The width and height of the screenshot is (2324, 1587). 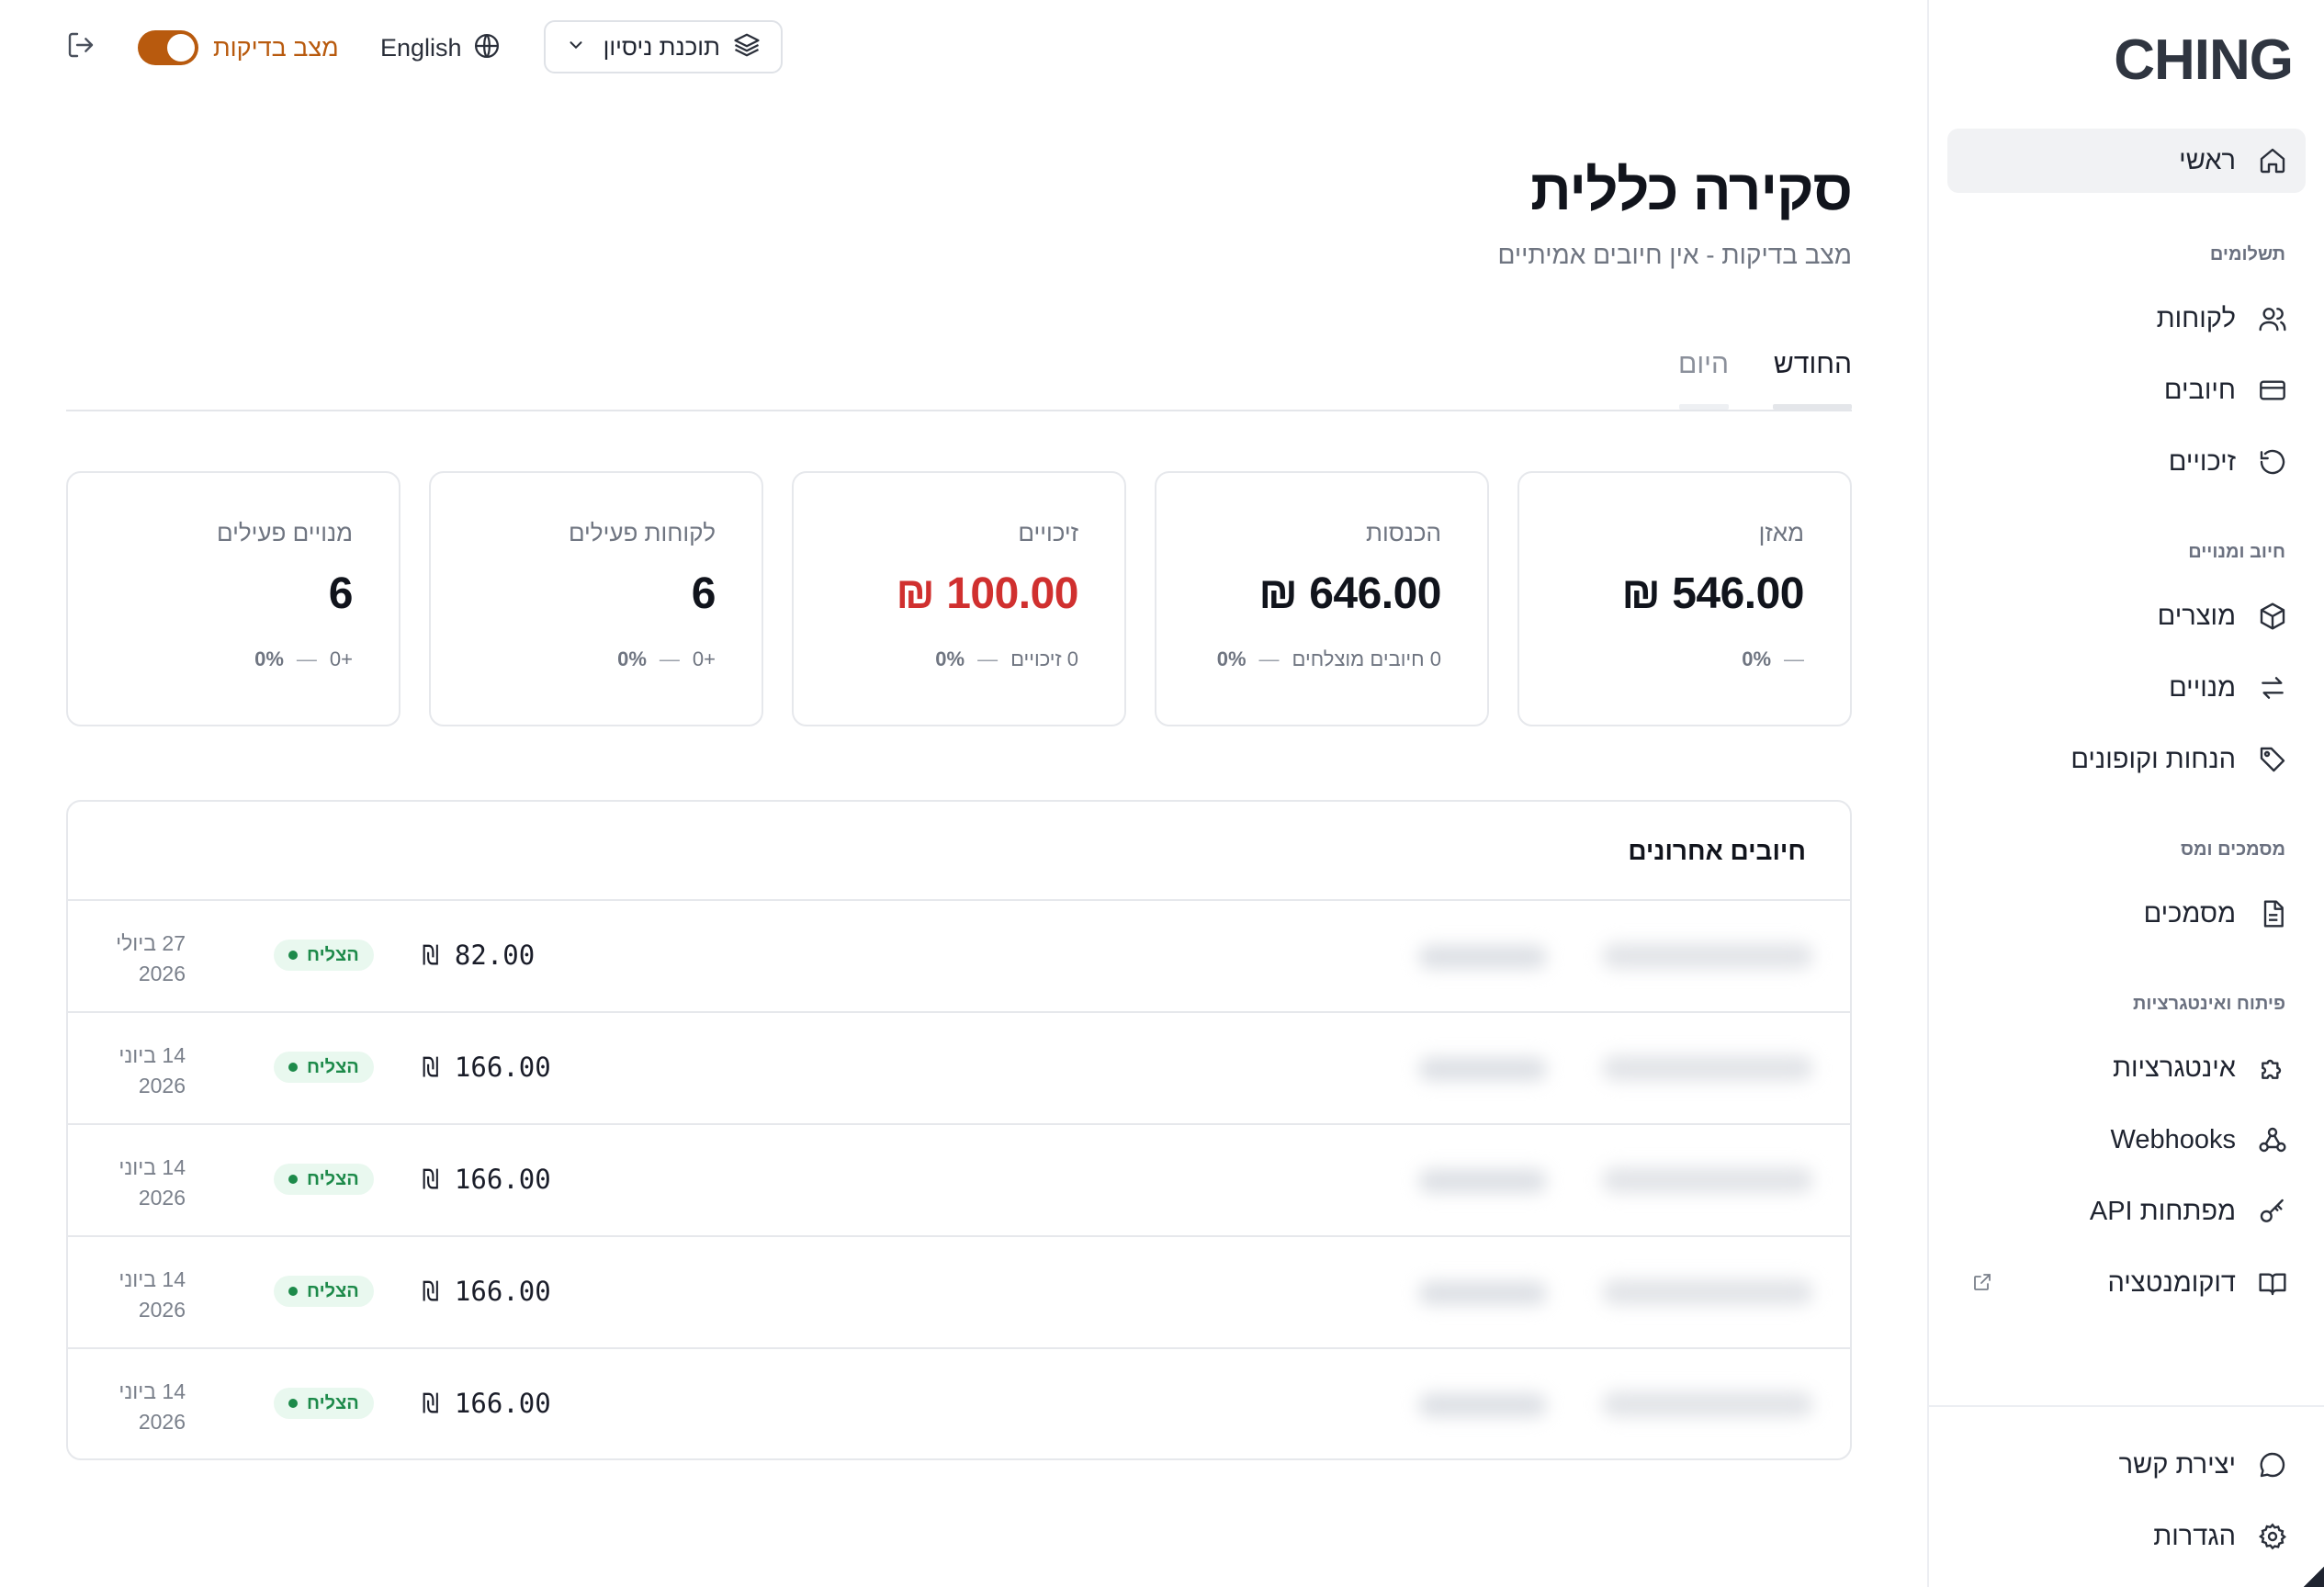 I want to click on stat-label: מאזן, so click(x=1781, y=532).